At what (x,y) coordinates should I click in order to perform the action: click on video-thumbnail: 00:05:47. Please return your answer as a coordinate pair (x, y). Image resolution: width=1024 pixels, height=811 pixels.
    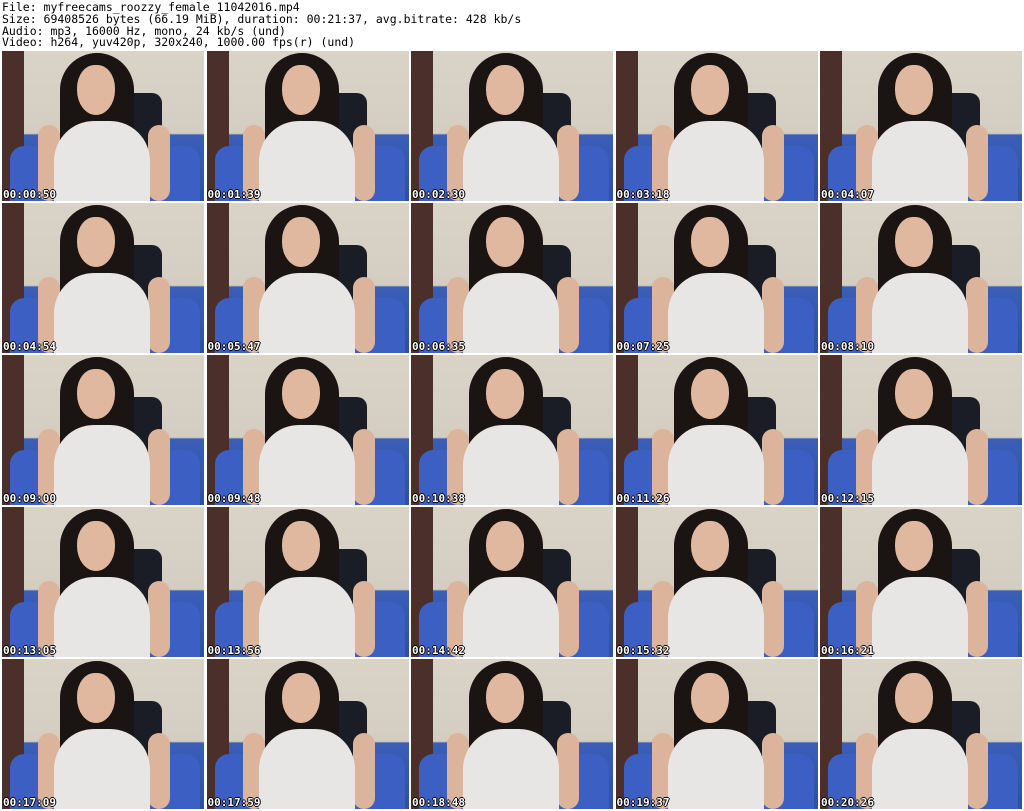
    Looking at the image, I should click on (307, 278).